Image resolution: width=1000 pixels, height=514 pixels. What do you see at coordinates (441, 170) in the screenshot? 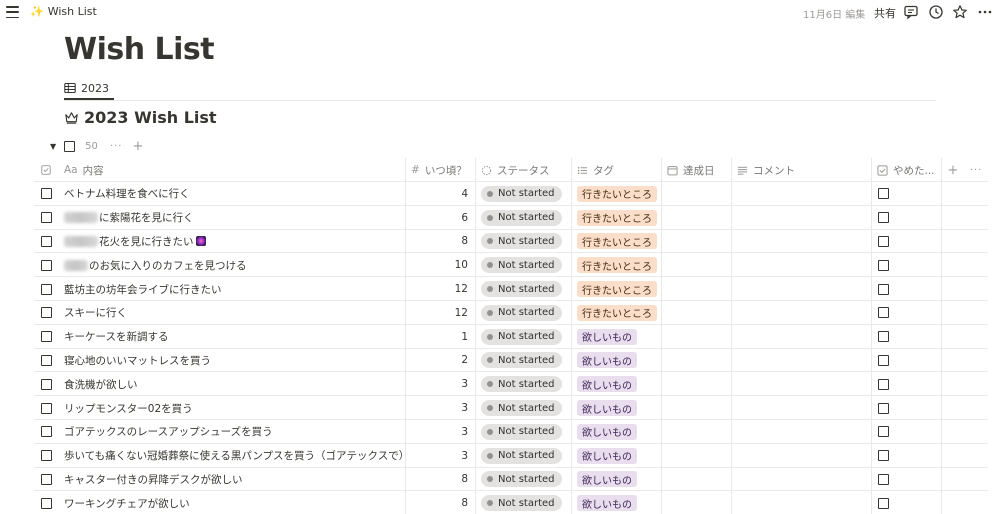
I see `column-header-when: # いつ頃？` at bounding box center [441, 170].